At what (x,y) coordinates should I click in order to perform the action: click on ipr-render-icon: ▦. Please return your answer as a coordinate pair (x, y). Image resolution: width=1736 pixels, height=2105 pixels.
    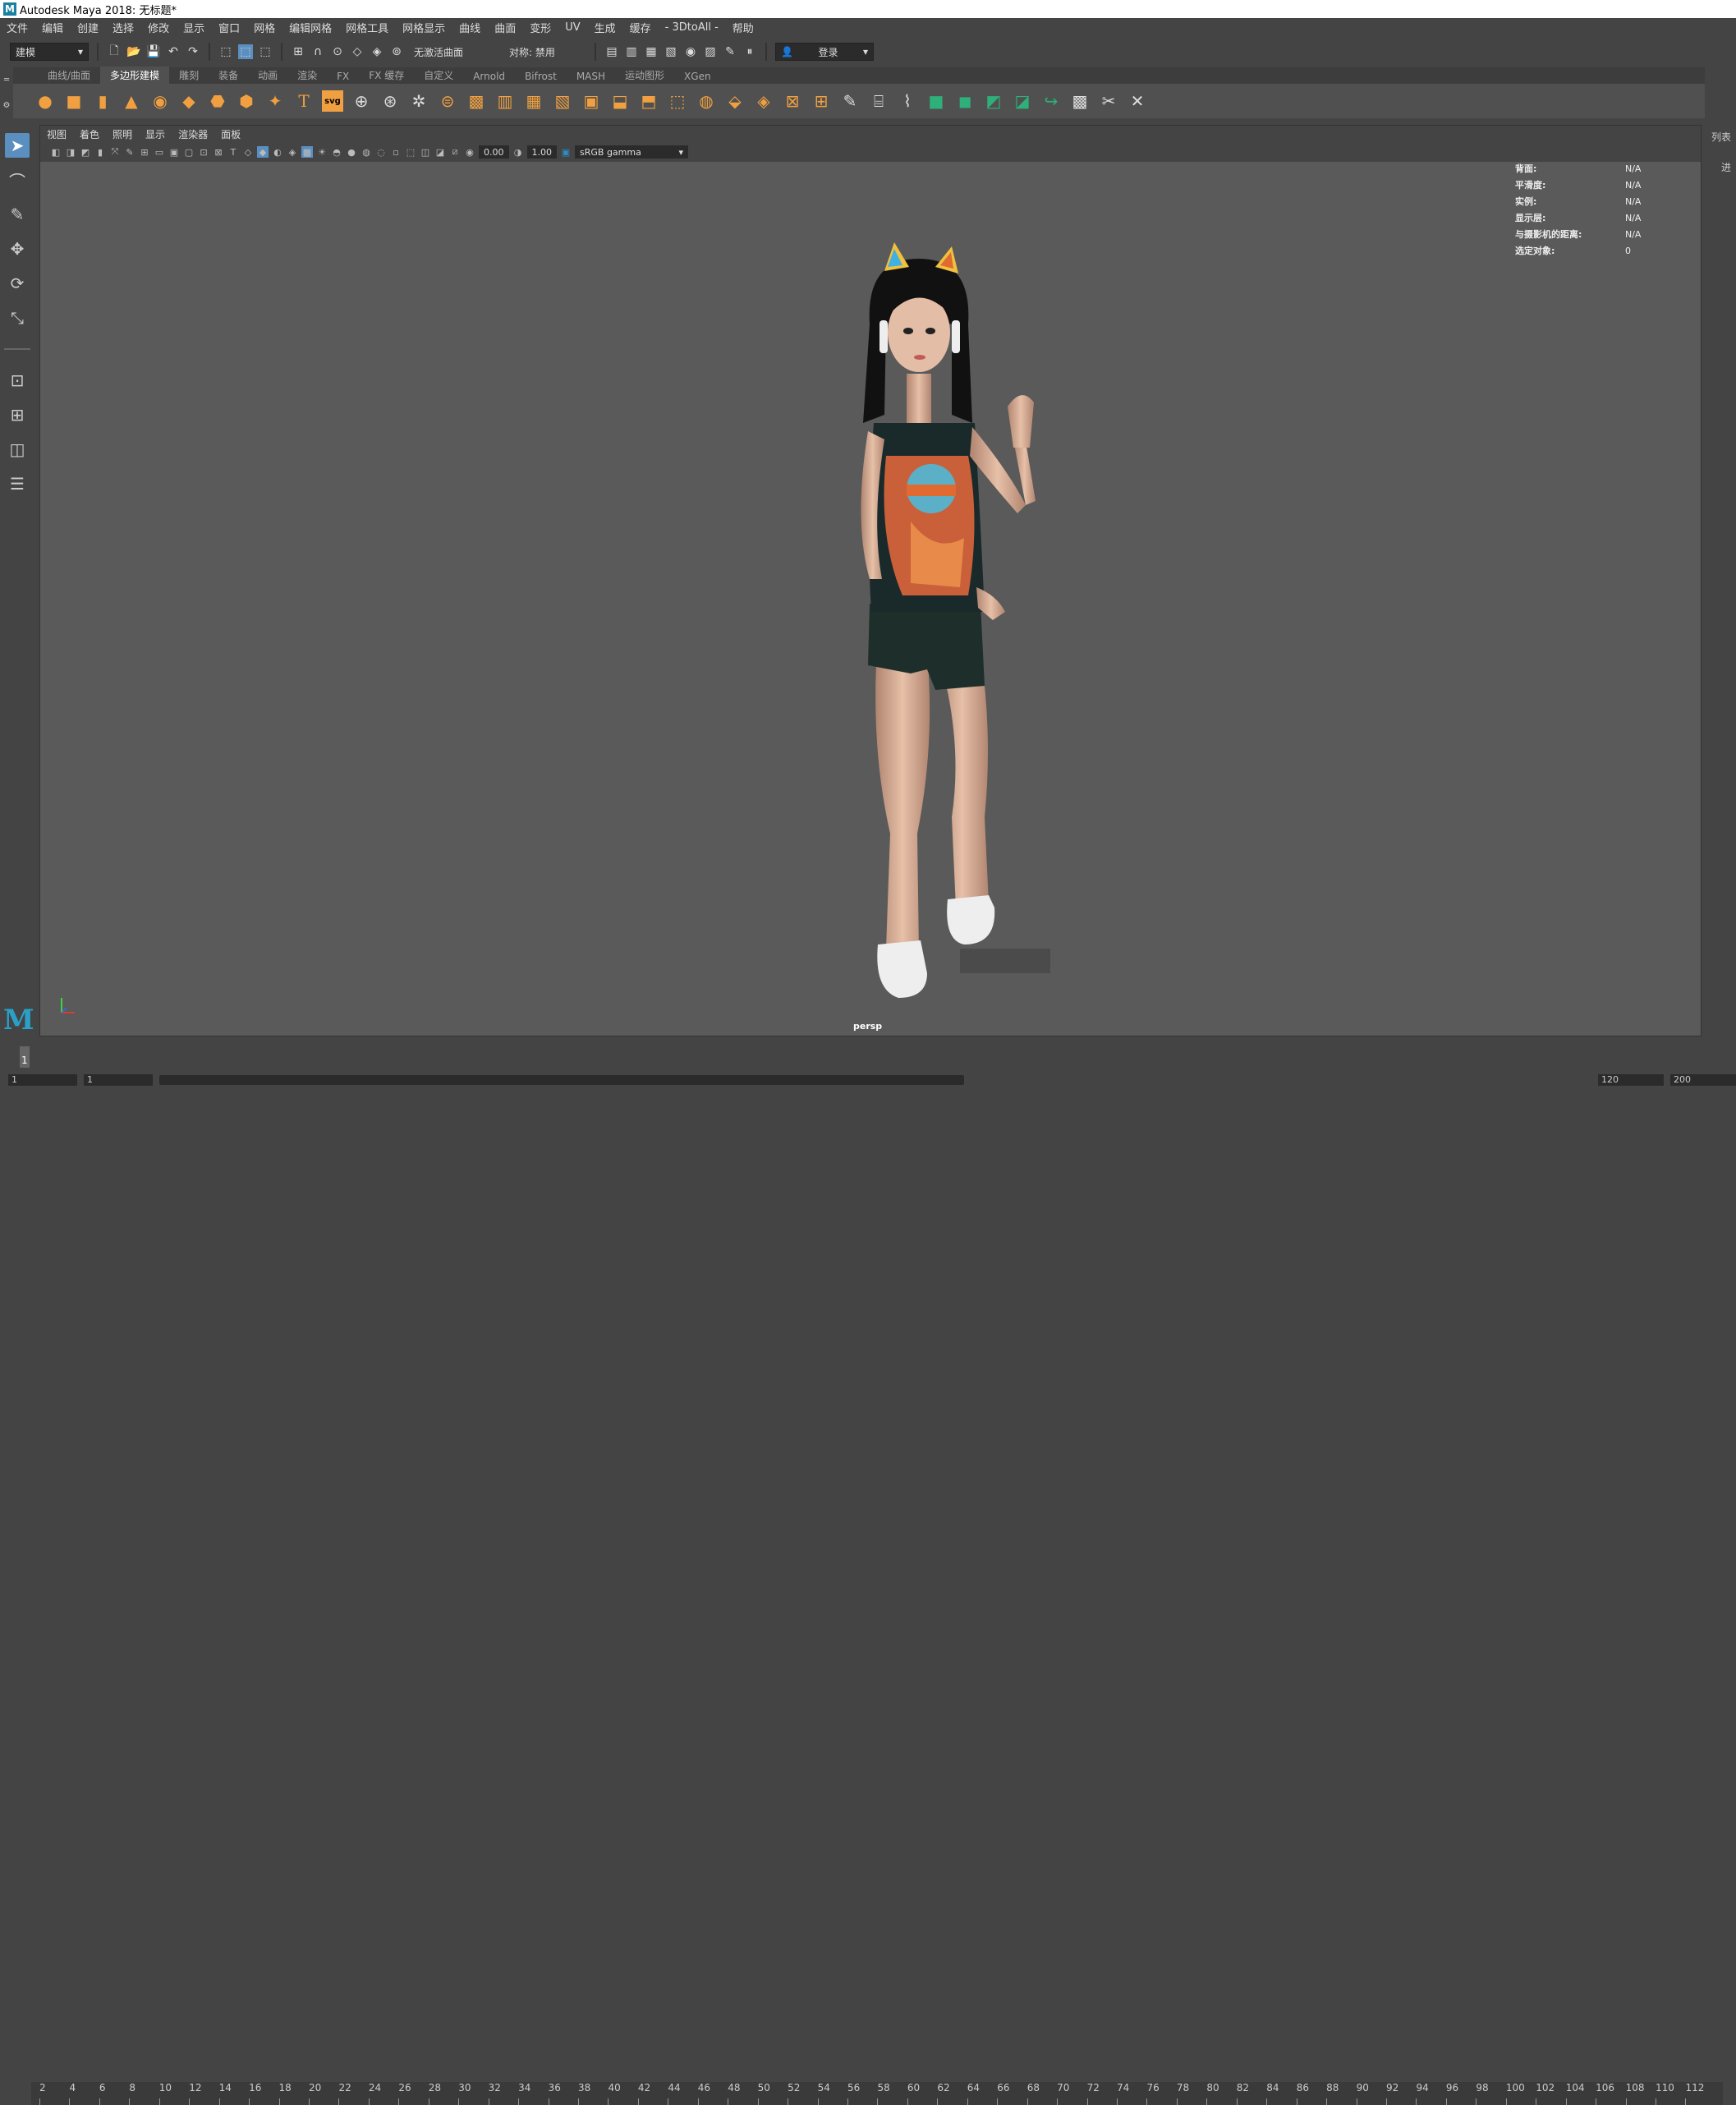
    Looking at the image, I should click on (651, 51).